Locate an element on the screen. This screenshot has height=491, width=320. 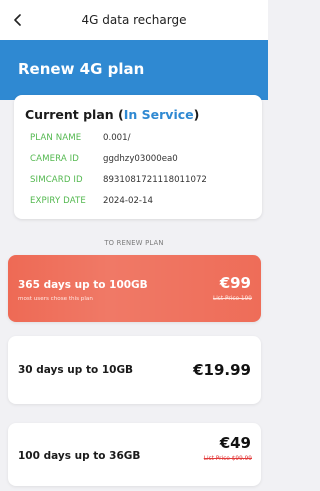
renew-section-label: TO RENEW PLAN is located at coordinates (134, 243).